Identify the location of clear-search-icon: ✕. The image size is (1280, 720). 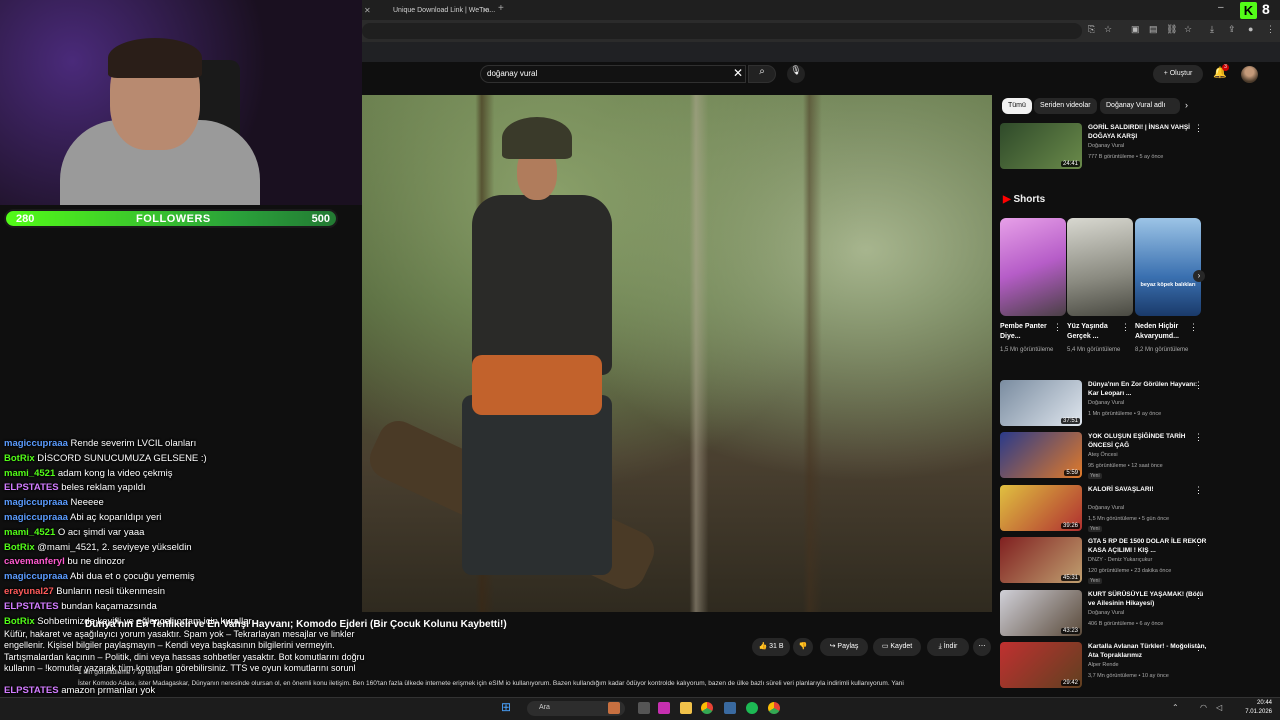
(738, 73).